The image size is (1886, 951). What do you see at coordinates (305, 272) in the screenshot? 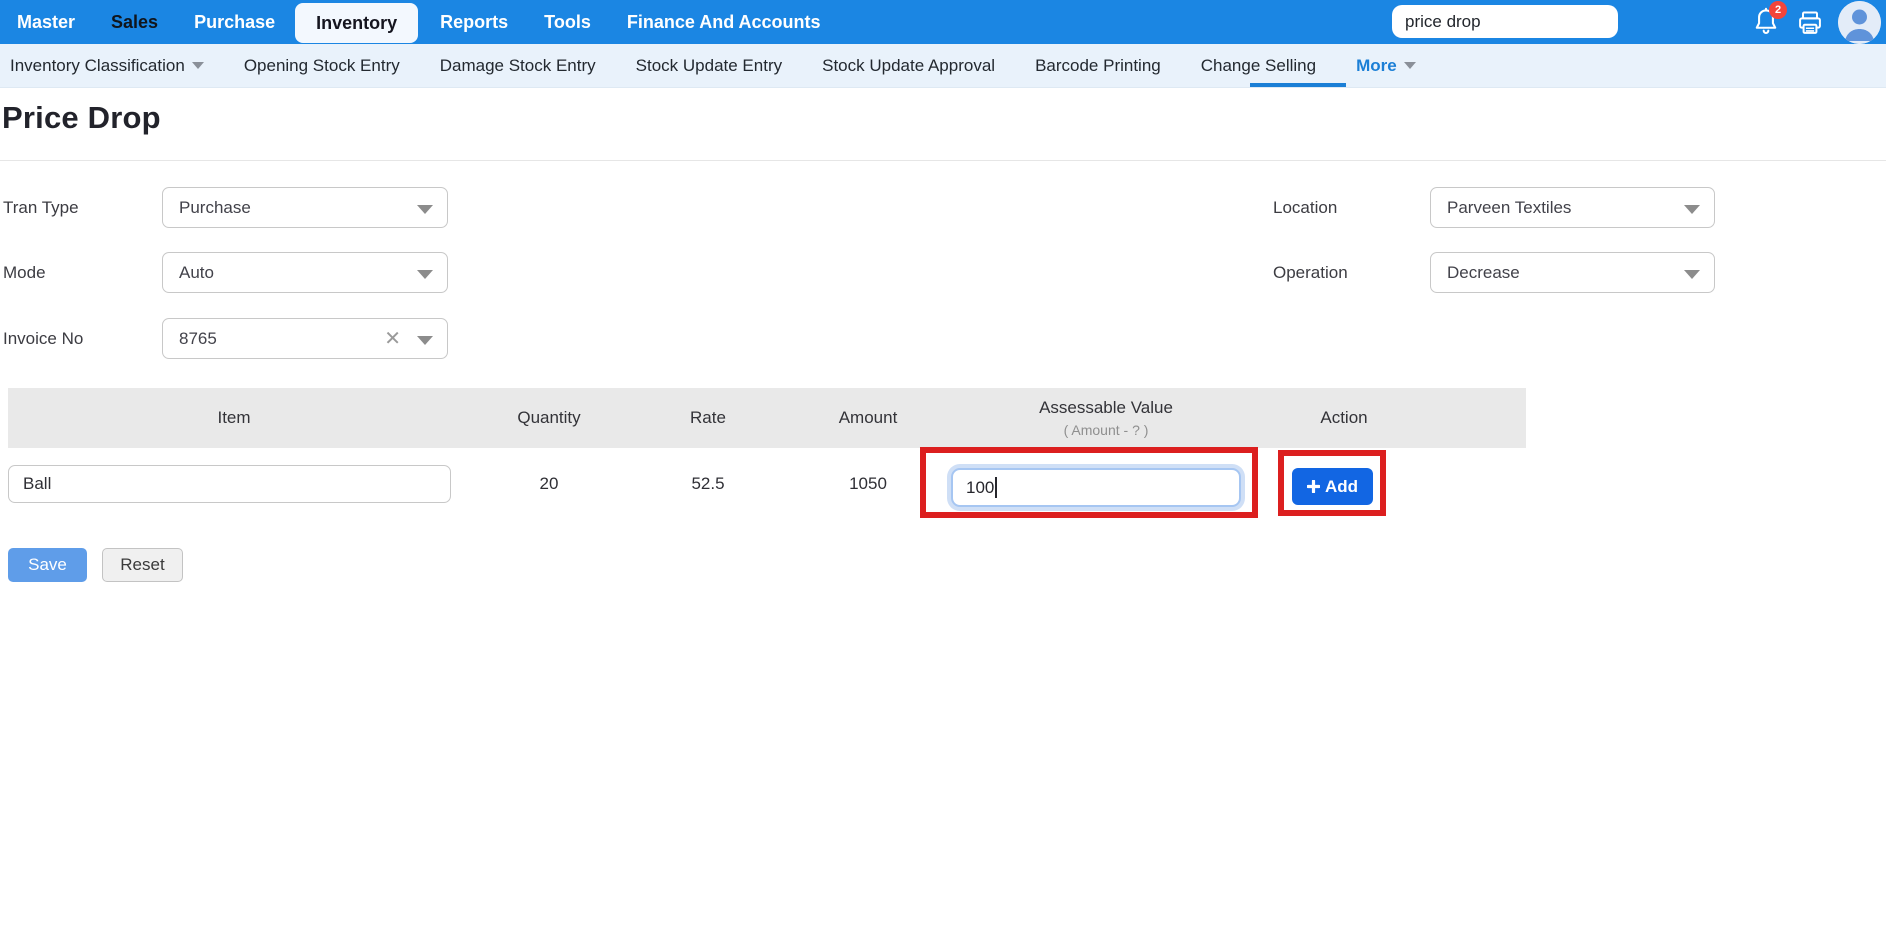
I see `mode-select: Auto` at bounding box center [305, 272].